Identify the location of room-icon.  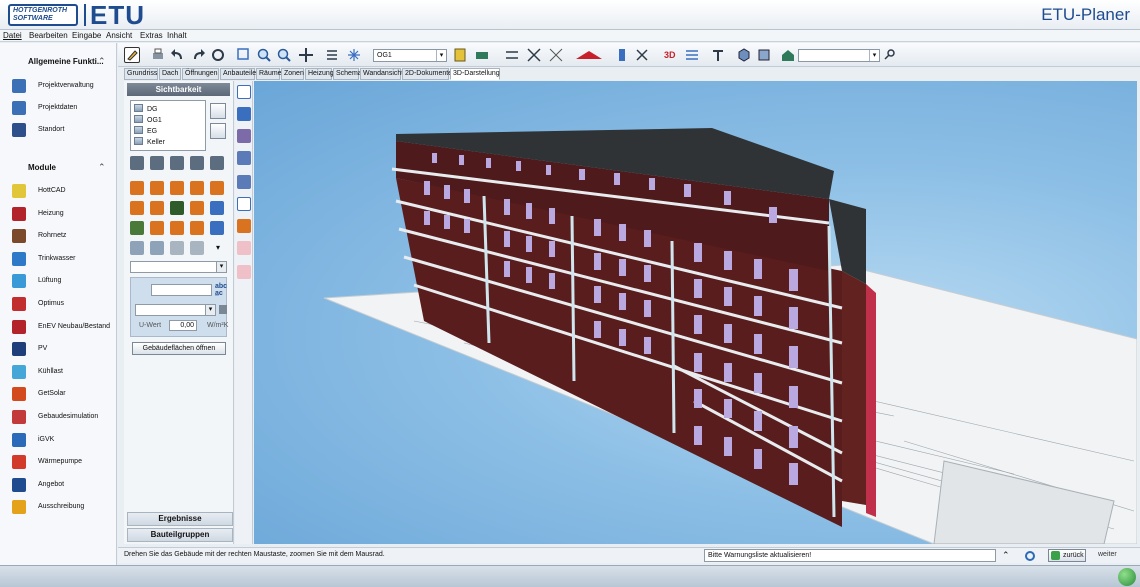
(137, 228).